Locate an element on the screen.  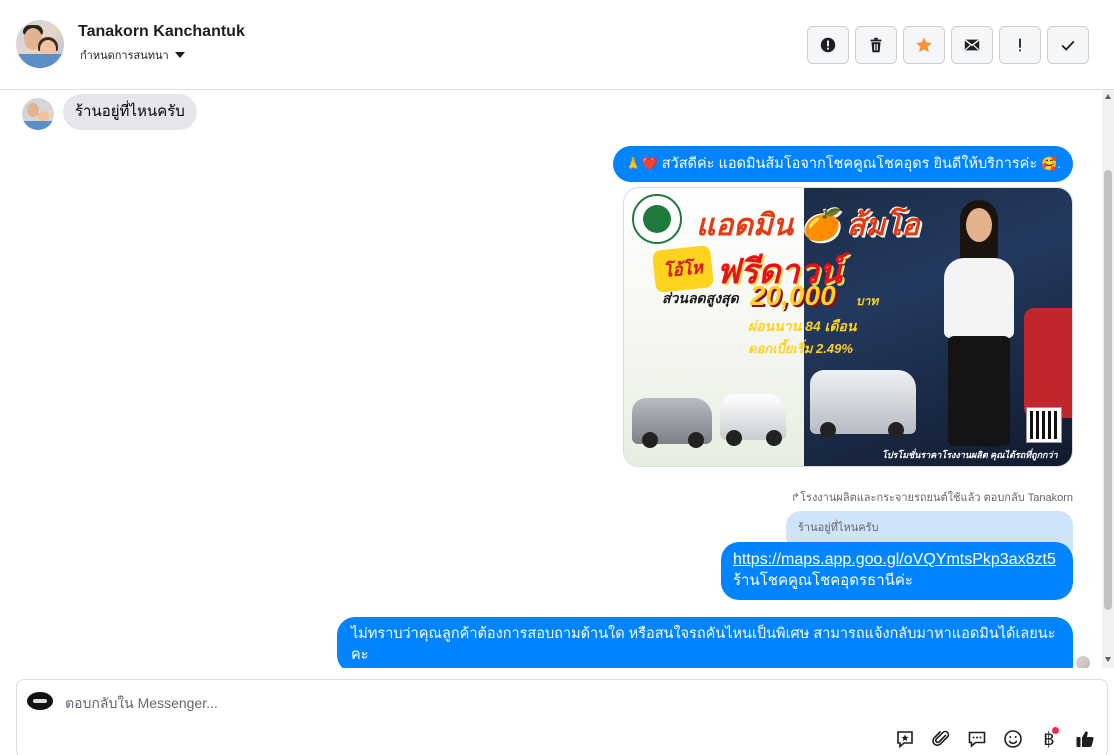
dealer-logo is located at coordinates (657, 219).